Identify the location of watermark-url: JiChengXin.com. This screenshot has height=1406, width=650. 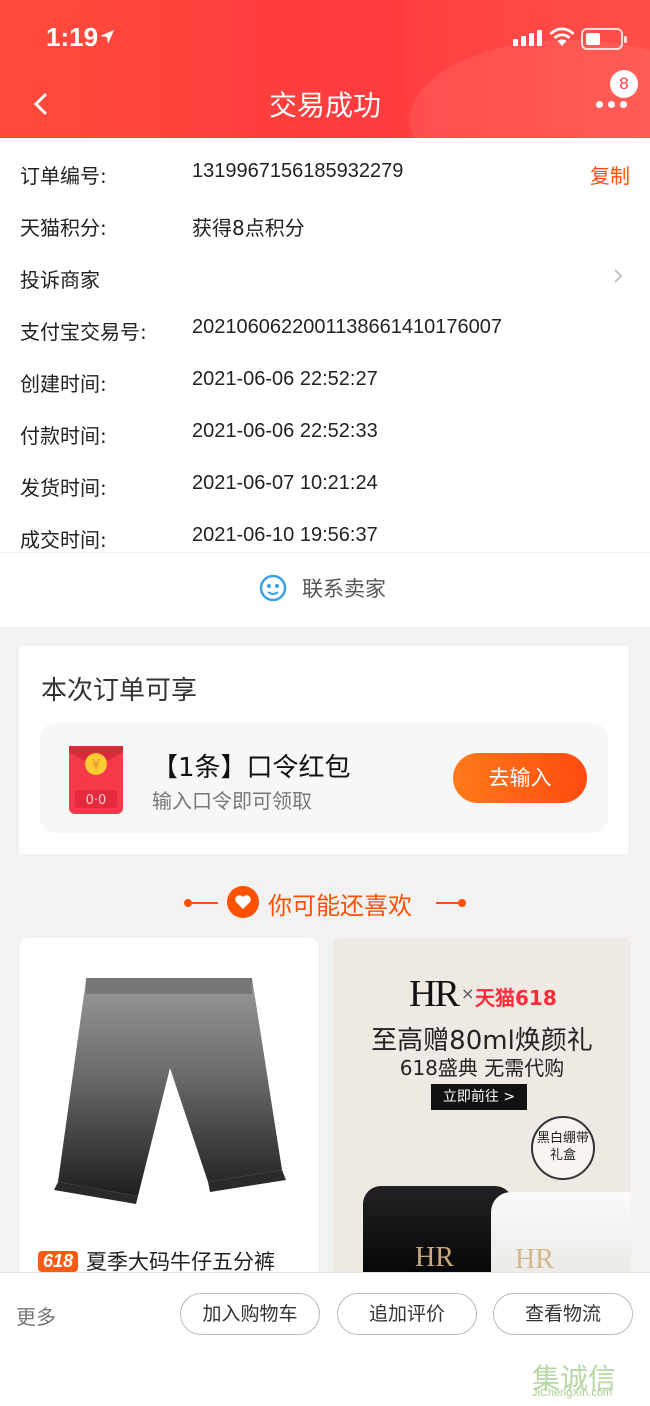
(572, 1393).